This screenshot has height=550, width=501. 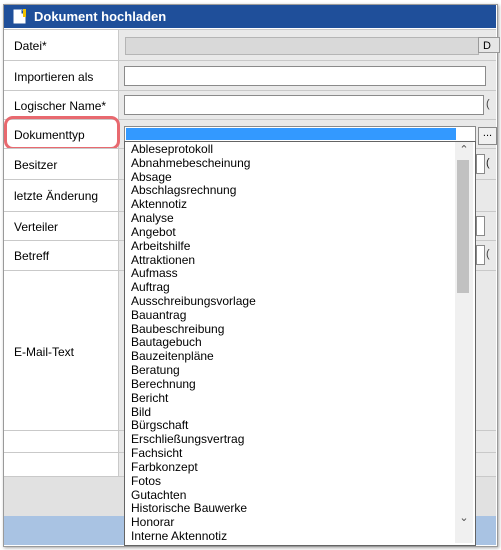 What do you see at coordinates (480, 164) in the screenshot?
I see `besitzer-input` at bounding box center [480, 164].